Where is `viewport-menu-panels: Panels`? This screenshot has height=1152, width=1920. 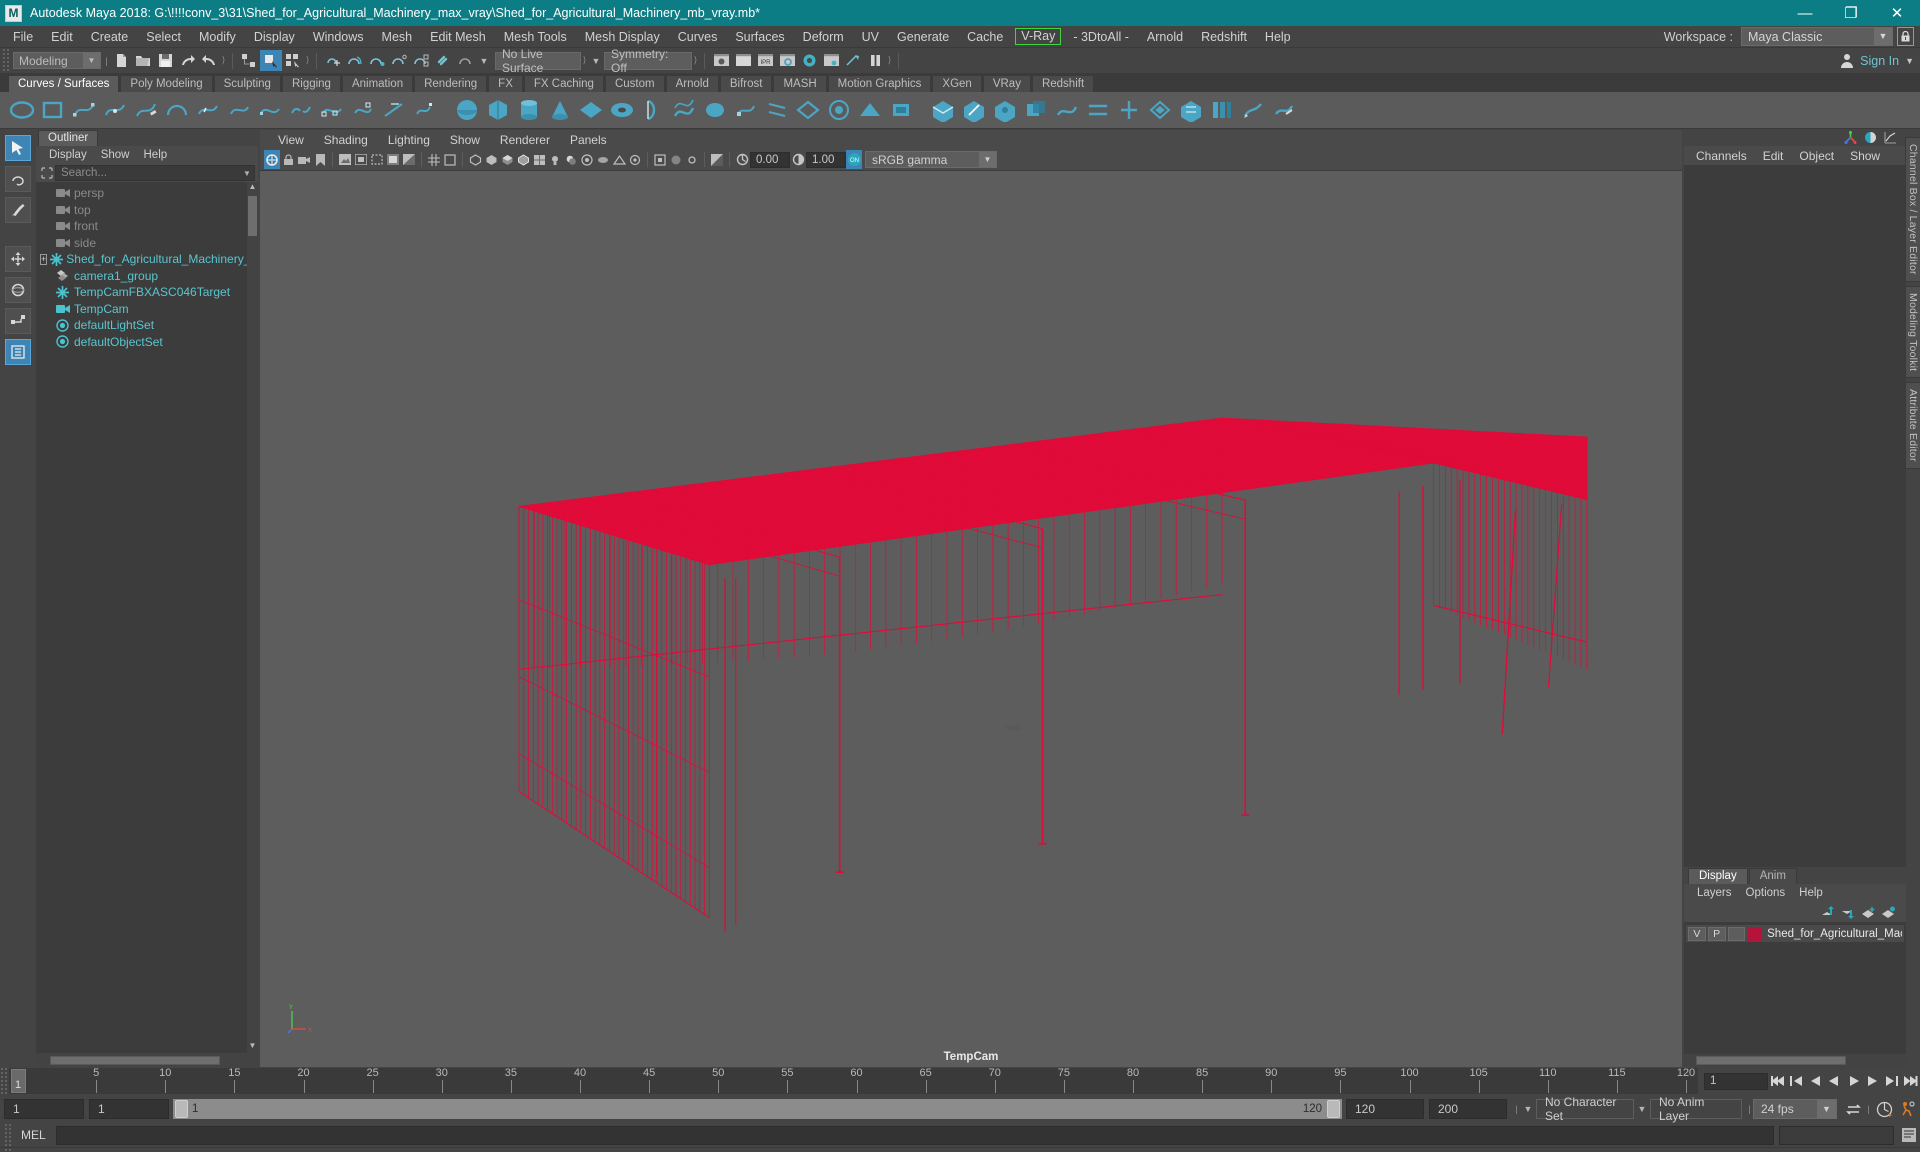 viewport-menu-panels: Panels is located at coordinates (588, 140).